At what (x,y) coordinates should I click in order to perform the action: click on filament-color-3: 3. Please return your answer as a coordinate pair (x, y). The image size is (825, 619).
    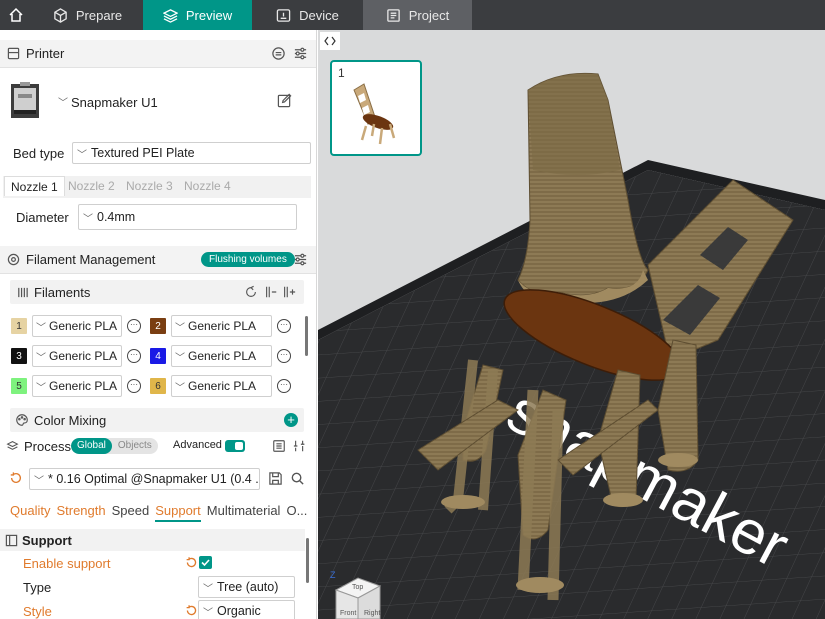
    Looking at the image, I should click on (19, 356).